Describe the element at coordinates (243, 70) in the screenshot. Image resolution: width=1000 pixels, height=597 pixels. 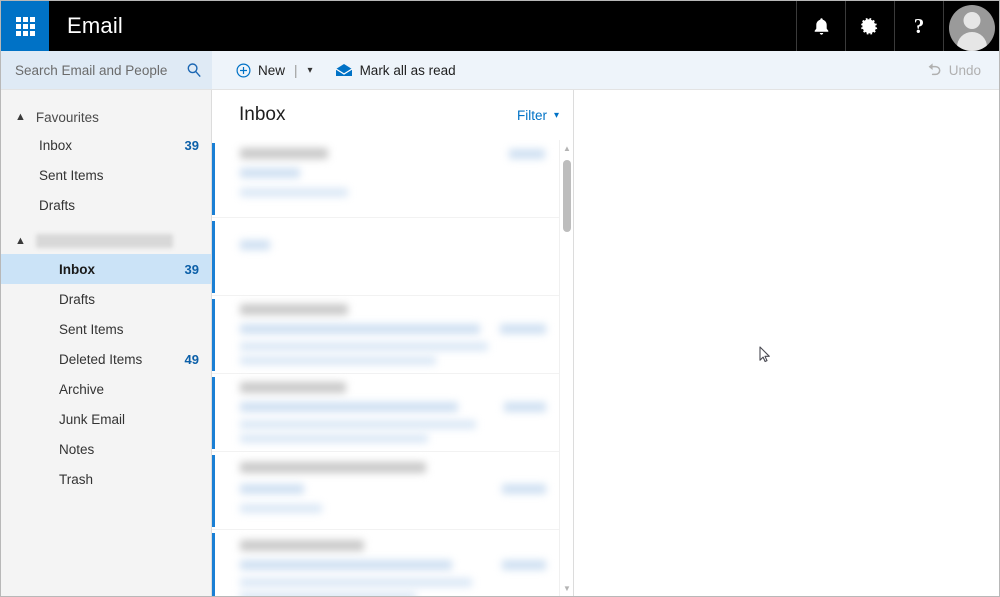
I see `plus-circle-icon` at that location.